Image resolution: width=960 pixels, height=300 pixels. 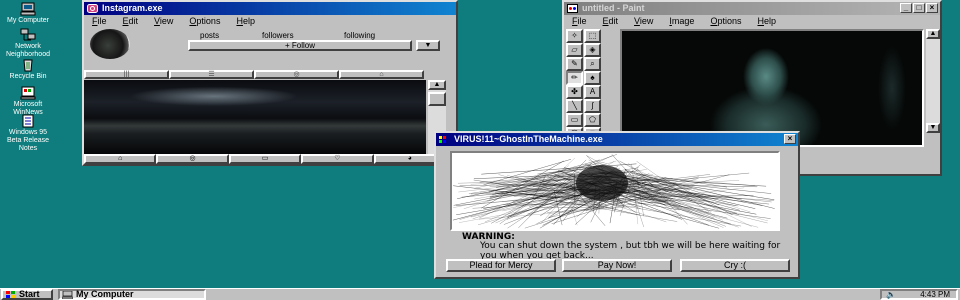 I want to click on free-select-icon: ✧, so click(x=574, y=36).